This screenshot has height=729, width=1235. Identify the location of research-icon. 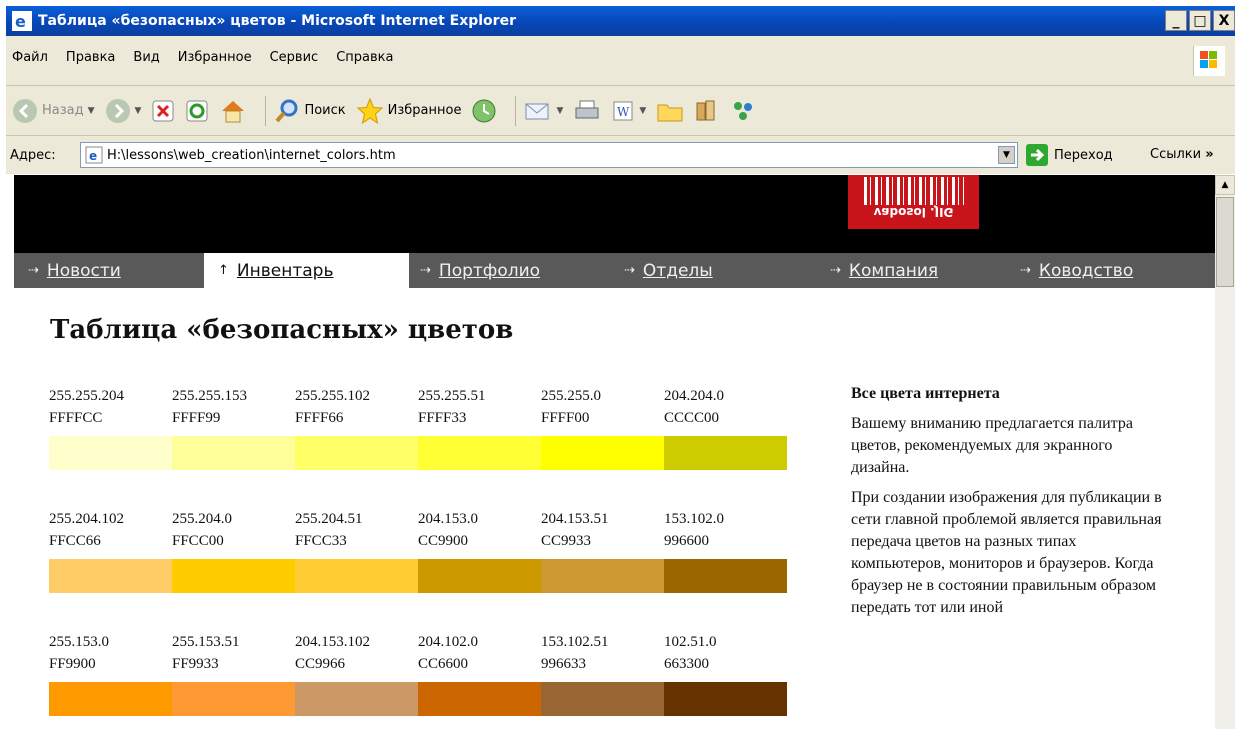
(705, 110).